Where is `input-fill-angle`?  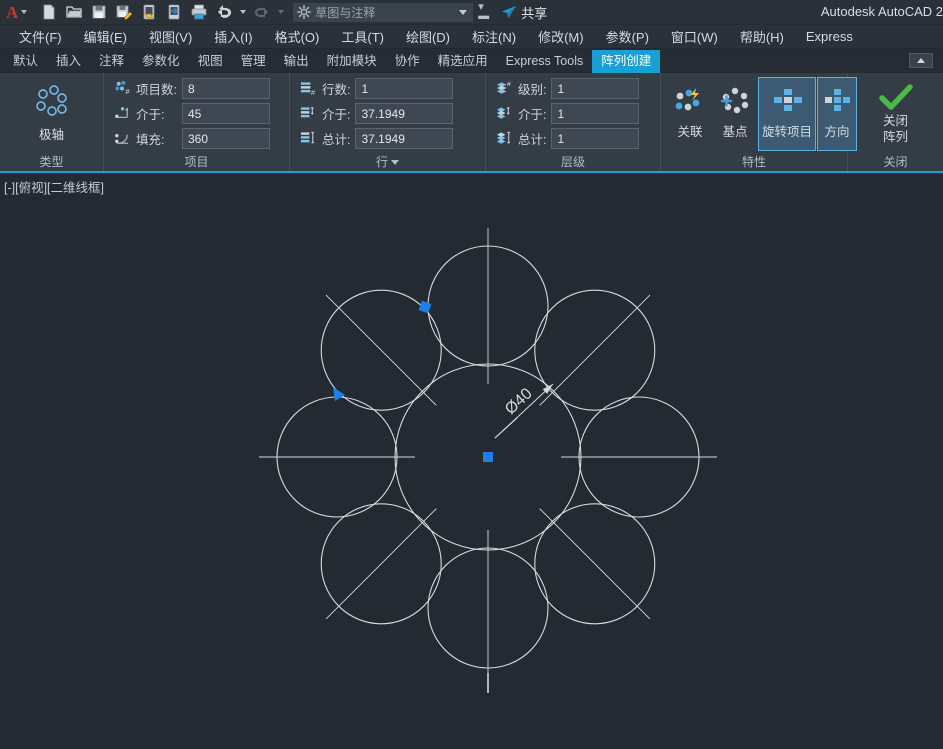
input-fill-angle is located at coordinates (225, 138).